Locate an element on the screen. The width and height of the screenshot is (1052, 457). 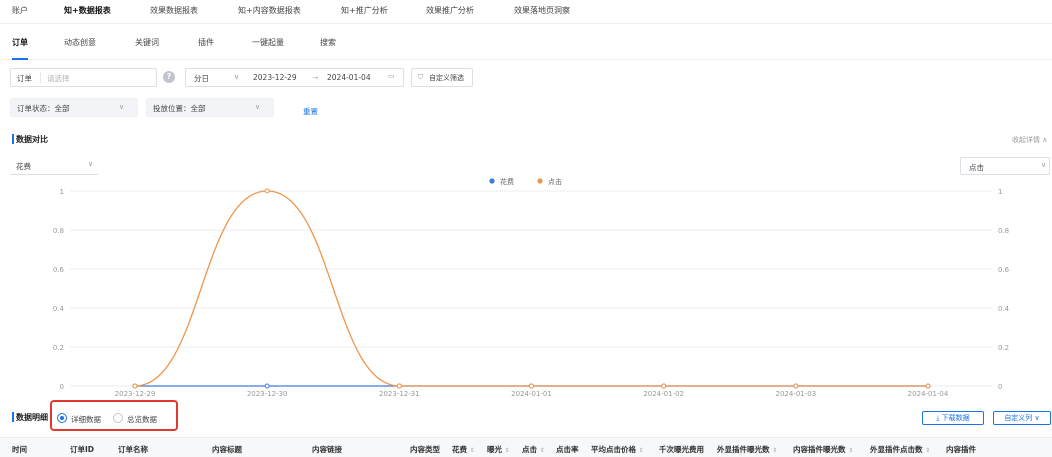
y-tick-label-right: 0.2 is located at coordinates (1003, 348).